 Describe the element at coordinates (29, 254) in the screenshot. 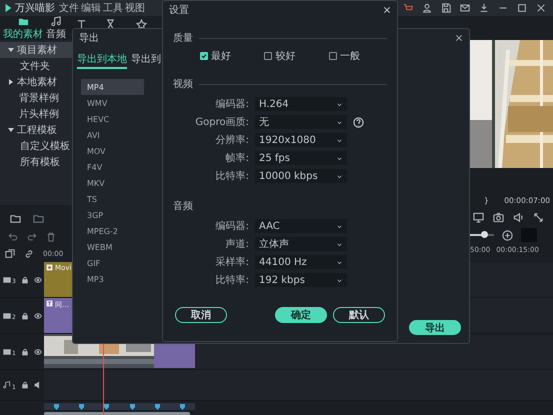

I see `link-icon` at that location.